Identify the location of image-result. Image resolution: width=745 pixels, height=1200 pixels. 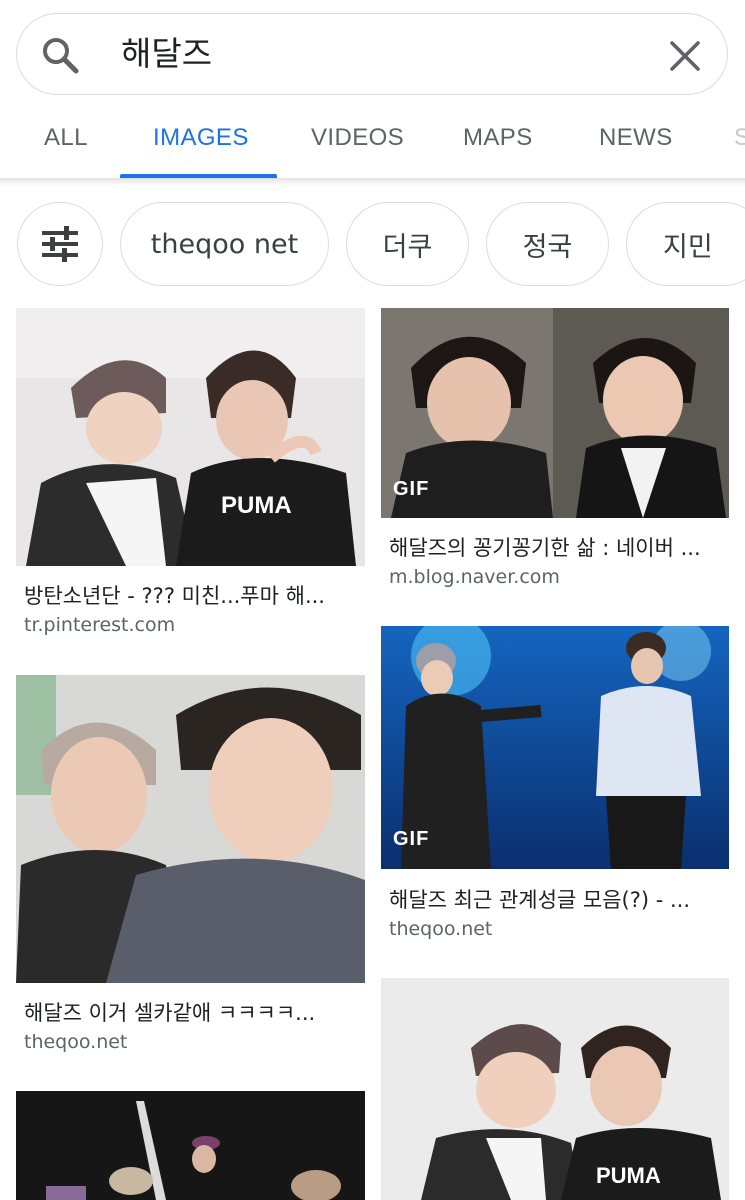
(190, 1145).